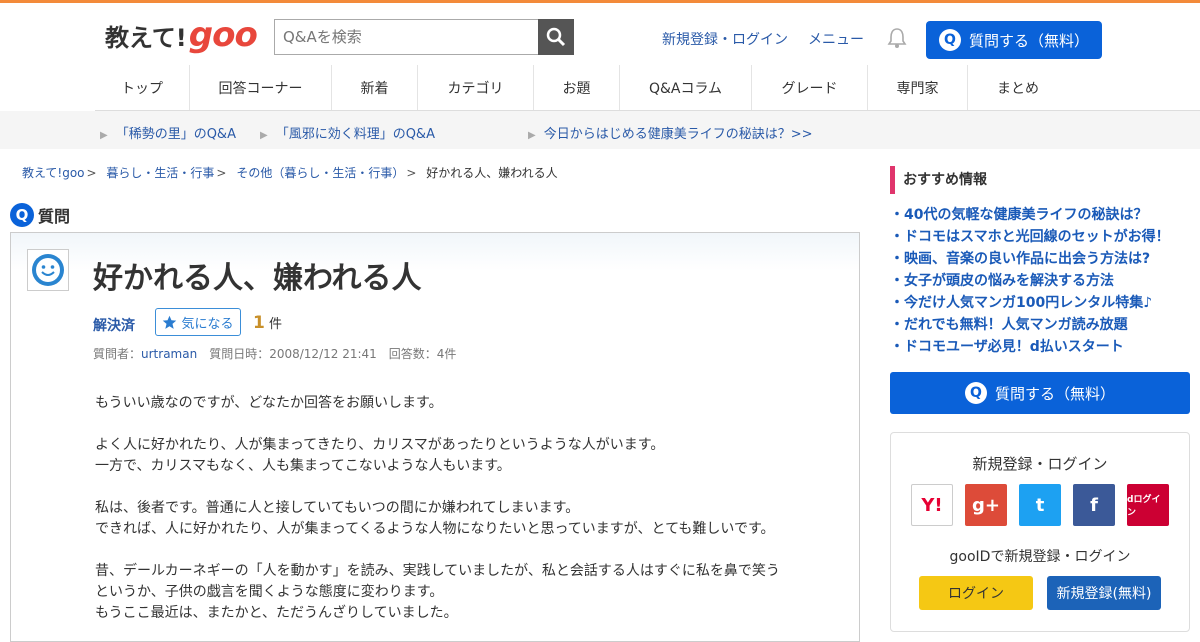  What do you see at coordinates (54, 216) in the screenshot?
I see `section-label-text: 質問` at bounding box center [54, 216].